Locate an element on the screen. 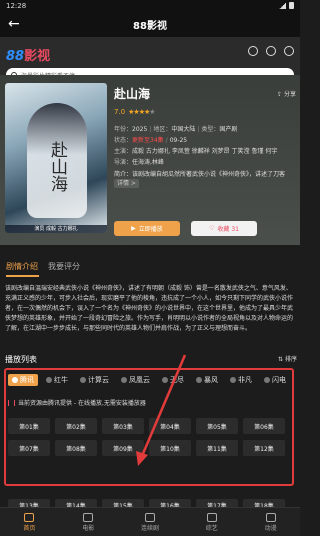 This screenshot has width=320, height=536. play-icon: ▶ is located at coordinates (133, 228).